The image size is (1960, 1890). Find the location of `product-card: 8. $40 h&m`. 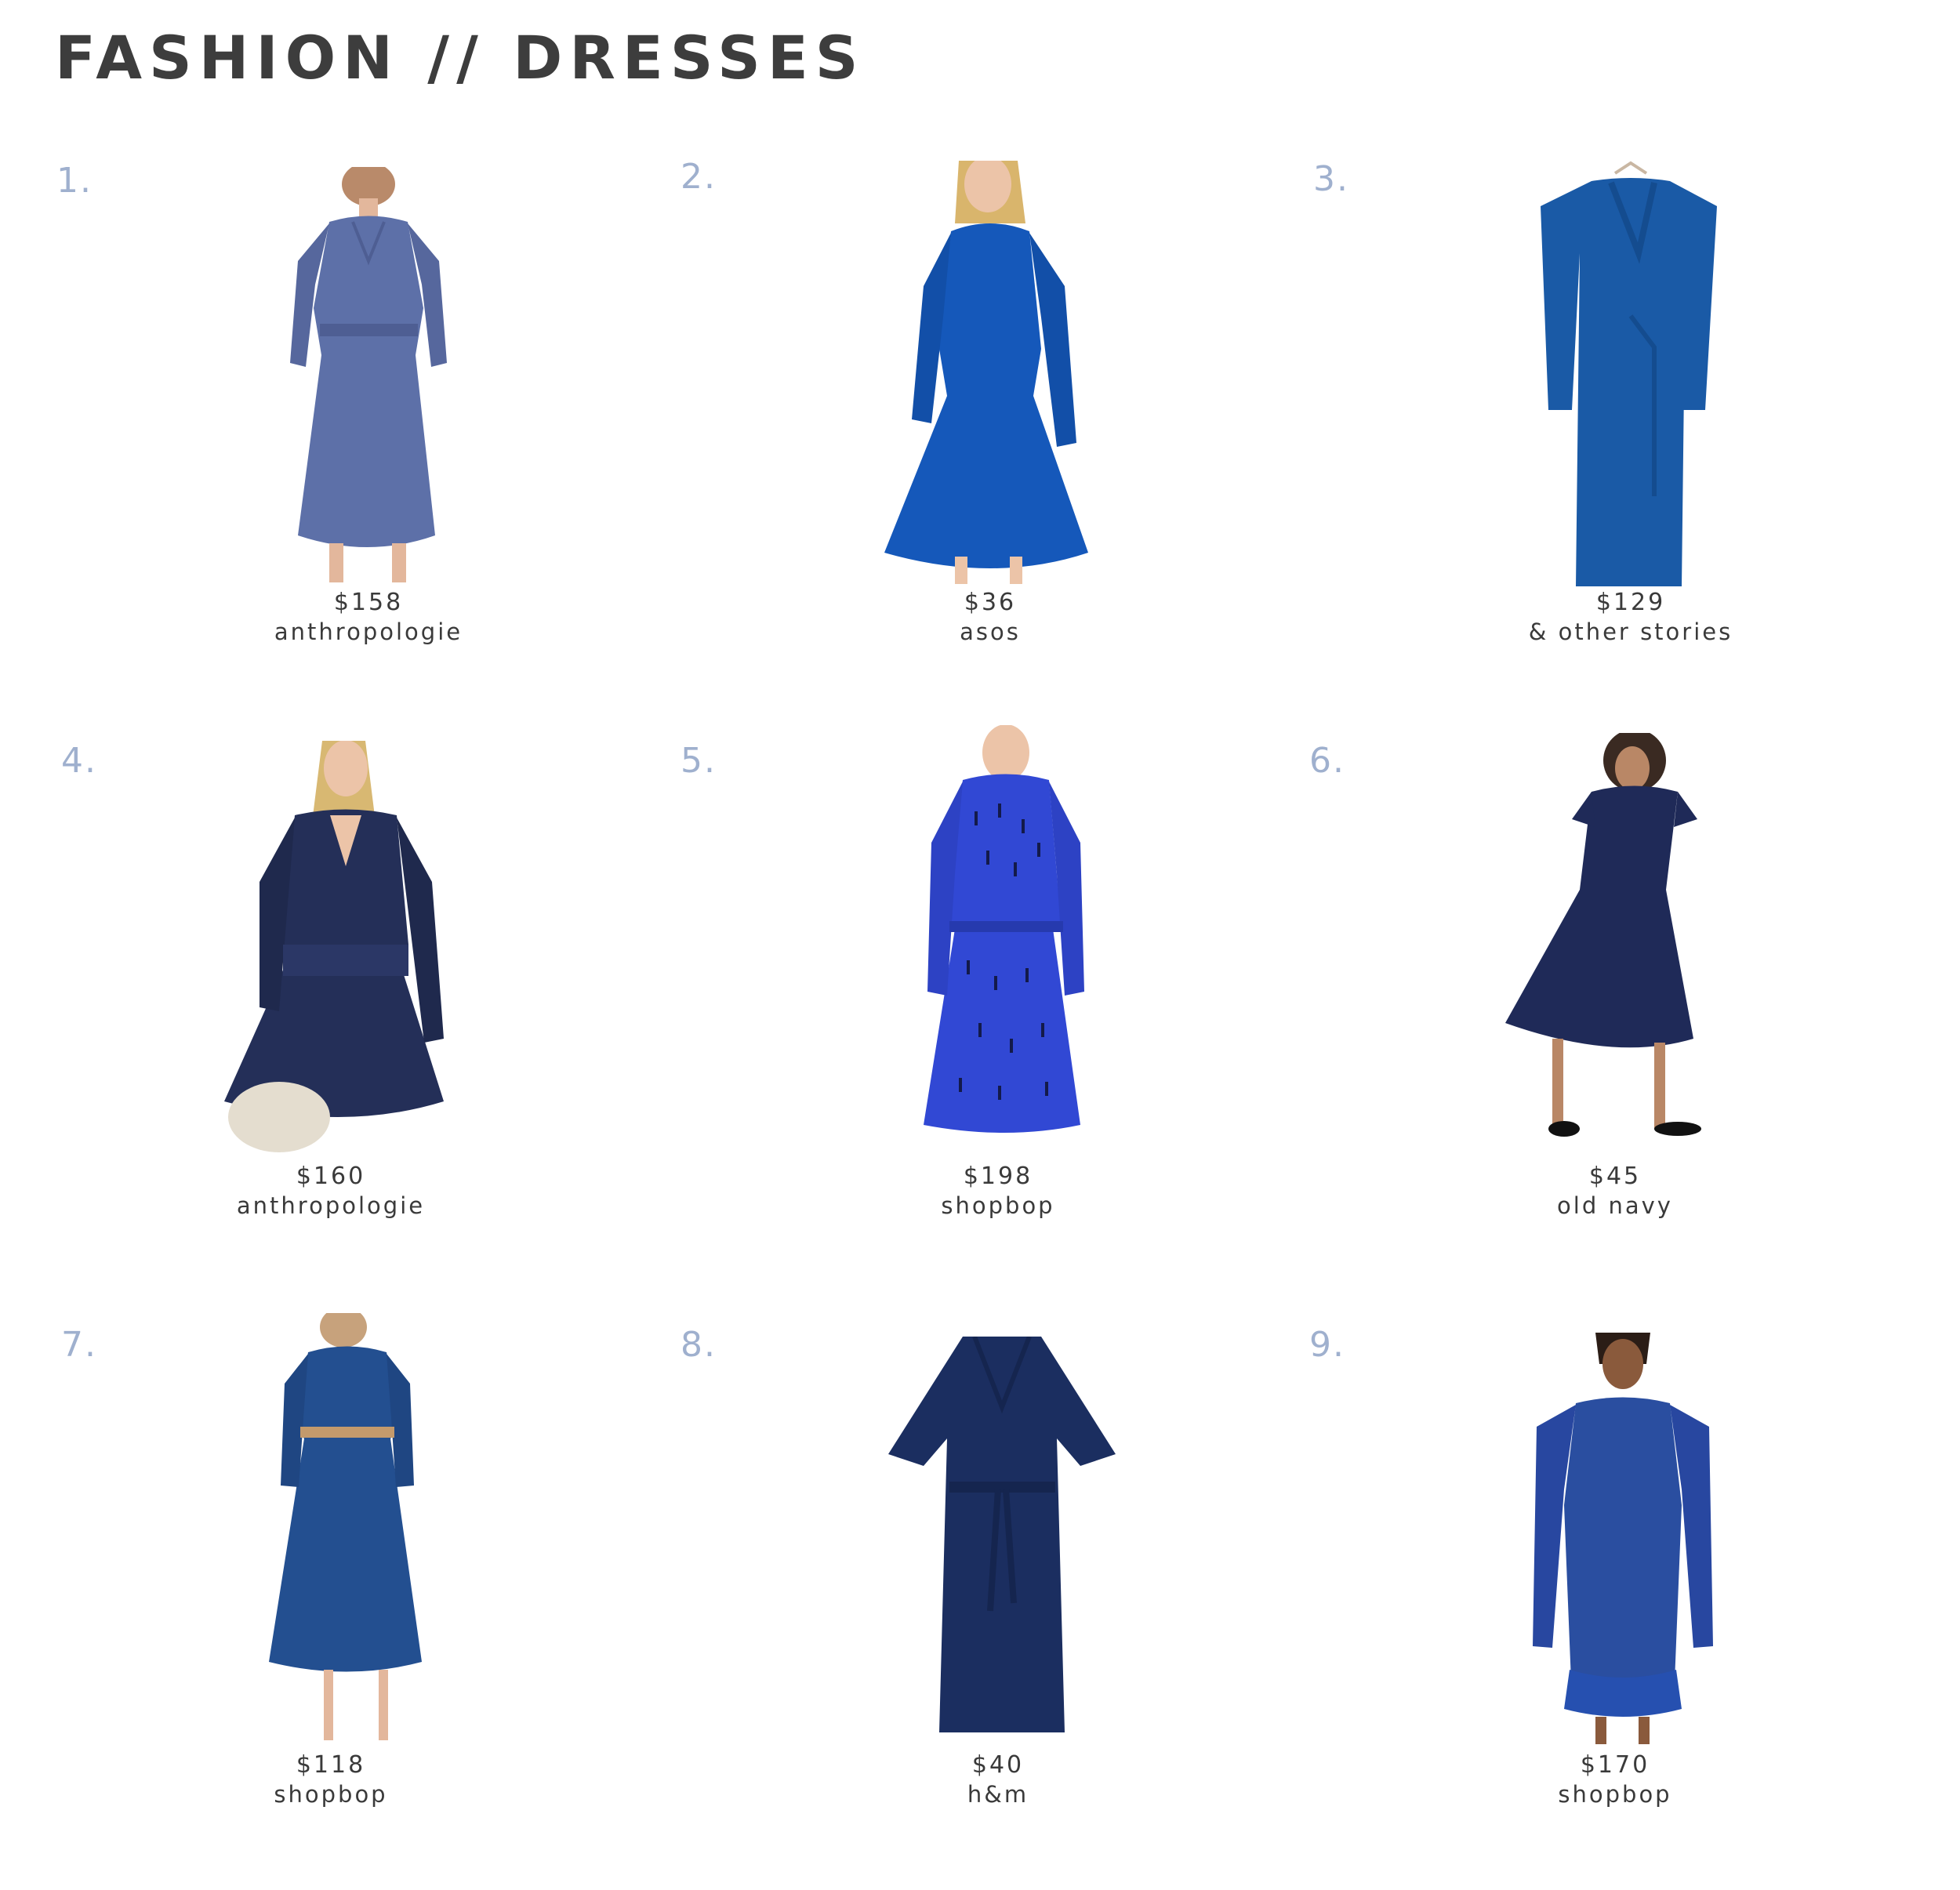

product-card: 8. $40 h&m is located at coordinates (994, 1599).